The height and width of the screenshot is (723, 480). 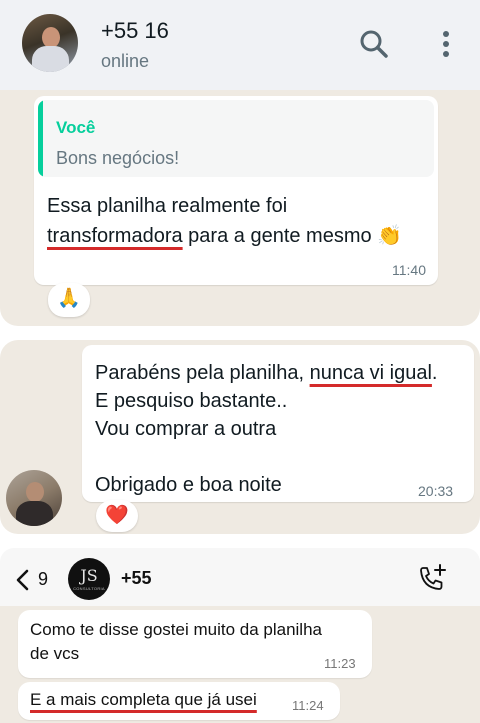 What do you see at coordinates (55, 653) in the screenshot?
I see `message-line: de vcs` at bounding box center [55, 653].